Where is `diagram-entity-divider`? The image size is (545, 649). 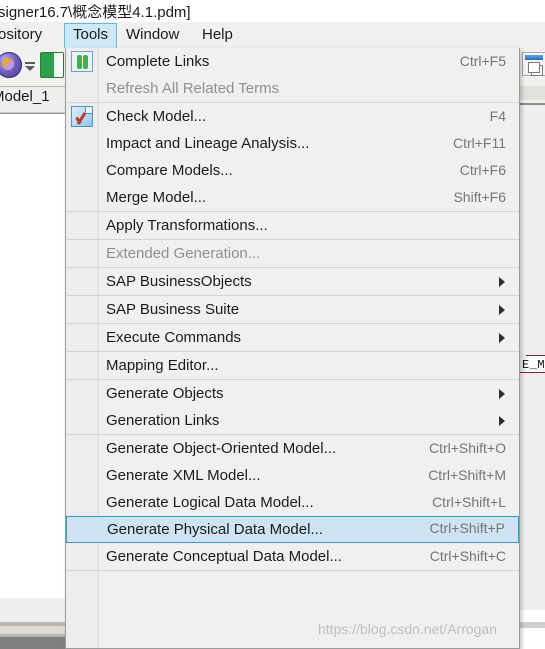 diagram-entity-divider is located at coordinates (532, 372).